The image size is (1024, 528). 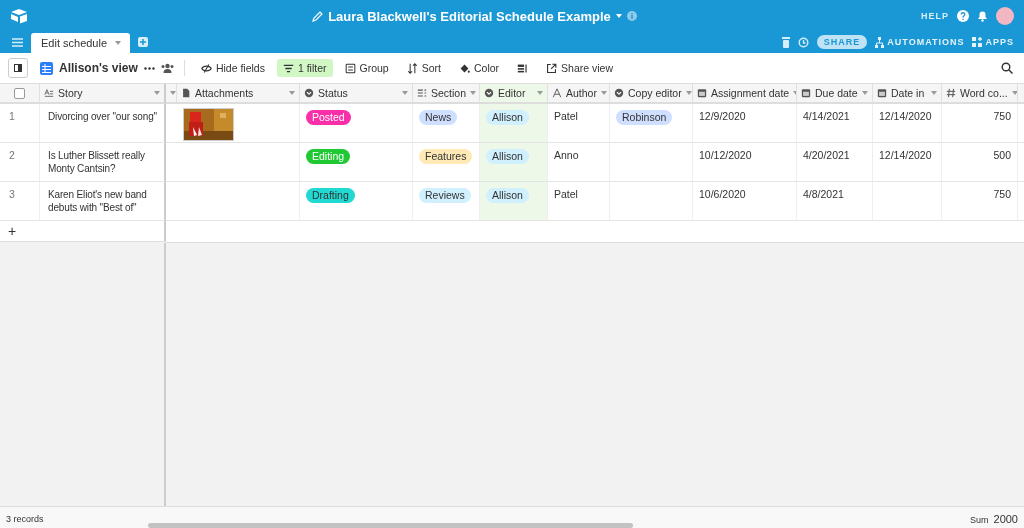 I want to click on cell-text: Karen Eliot's new band debuts with "Best of", so click(x=97, y=201).